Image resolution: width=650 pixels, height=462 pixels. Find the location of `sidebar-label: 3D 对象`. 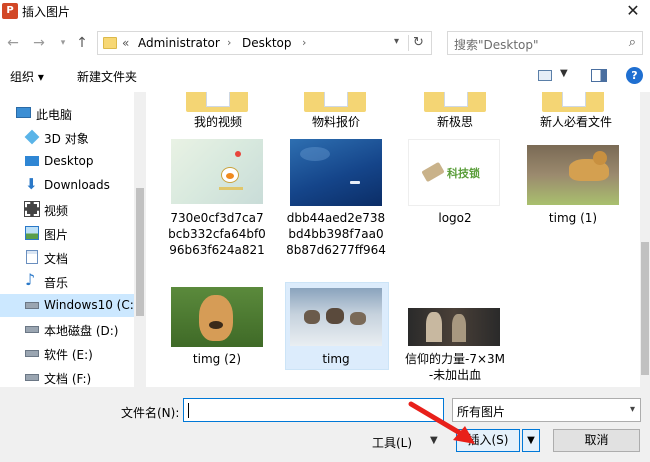

sidebar-label: 3D 对象 is located at coordinates (66, 139).